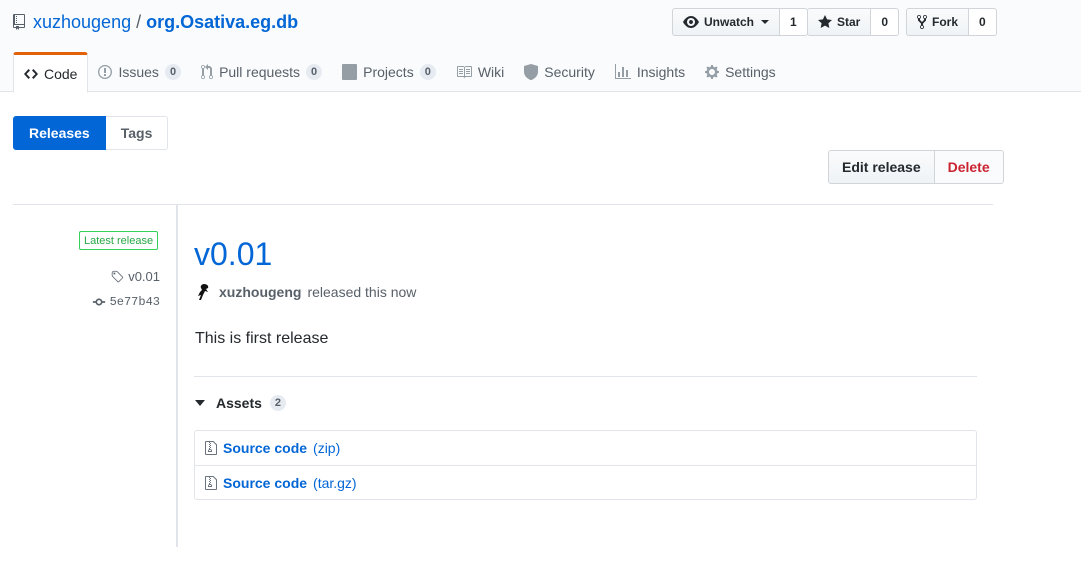 This screenshot has width=1081, height=573. I want to click on triangle-down-icon, so click(200, 403).